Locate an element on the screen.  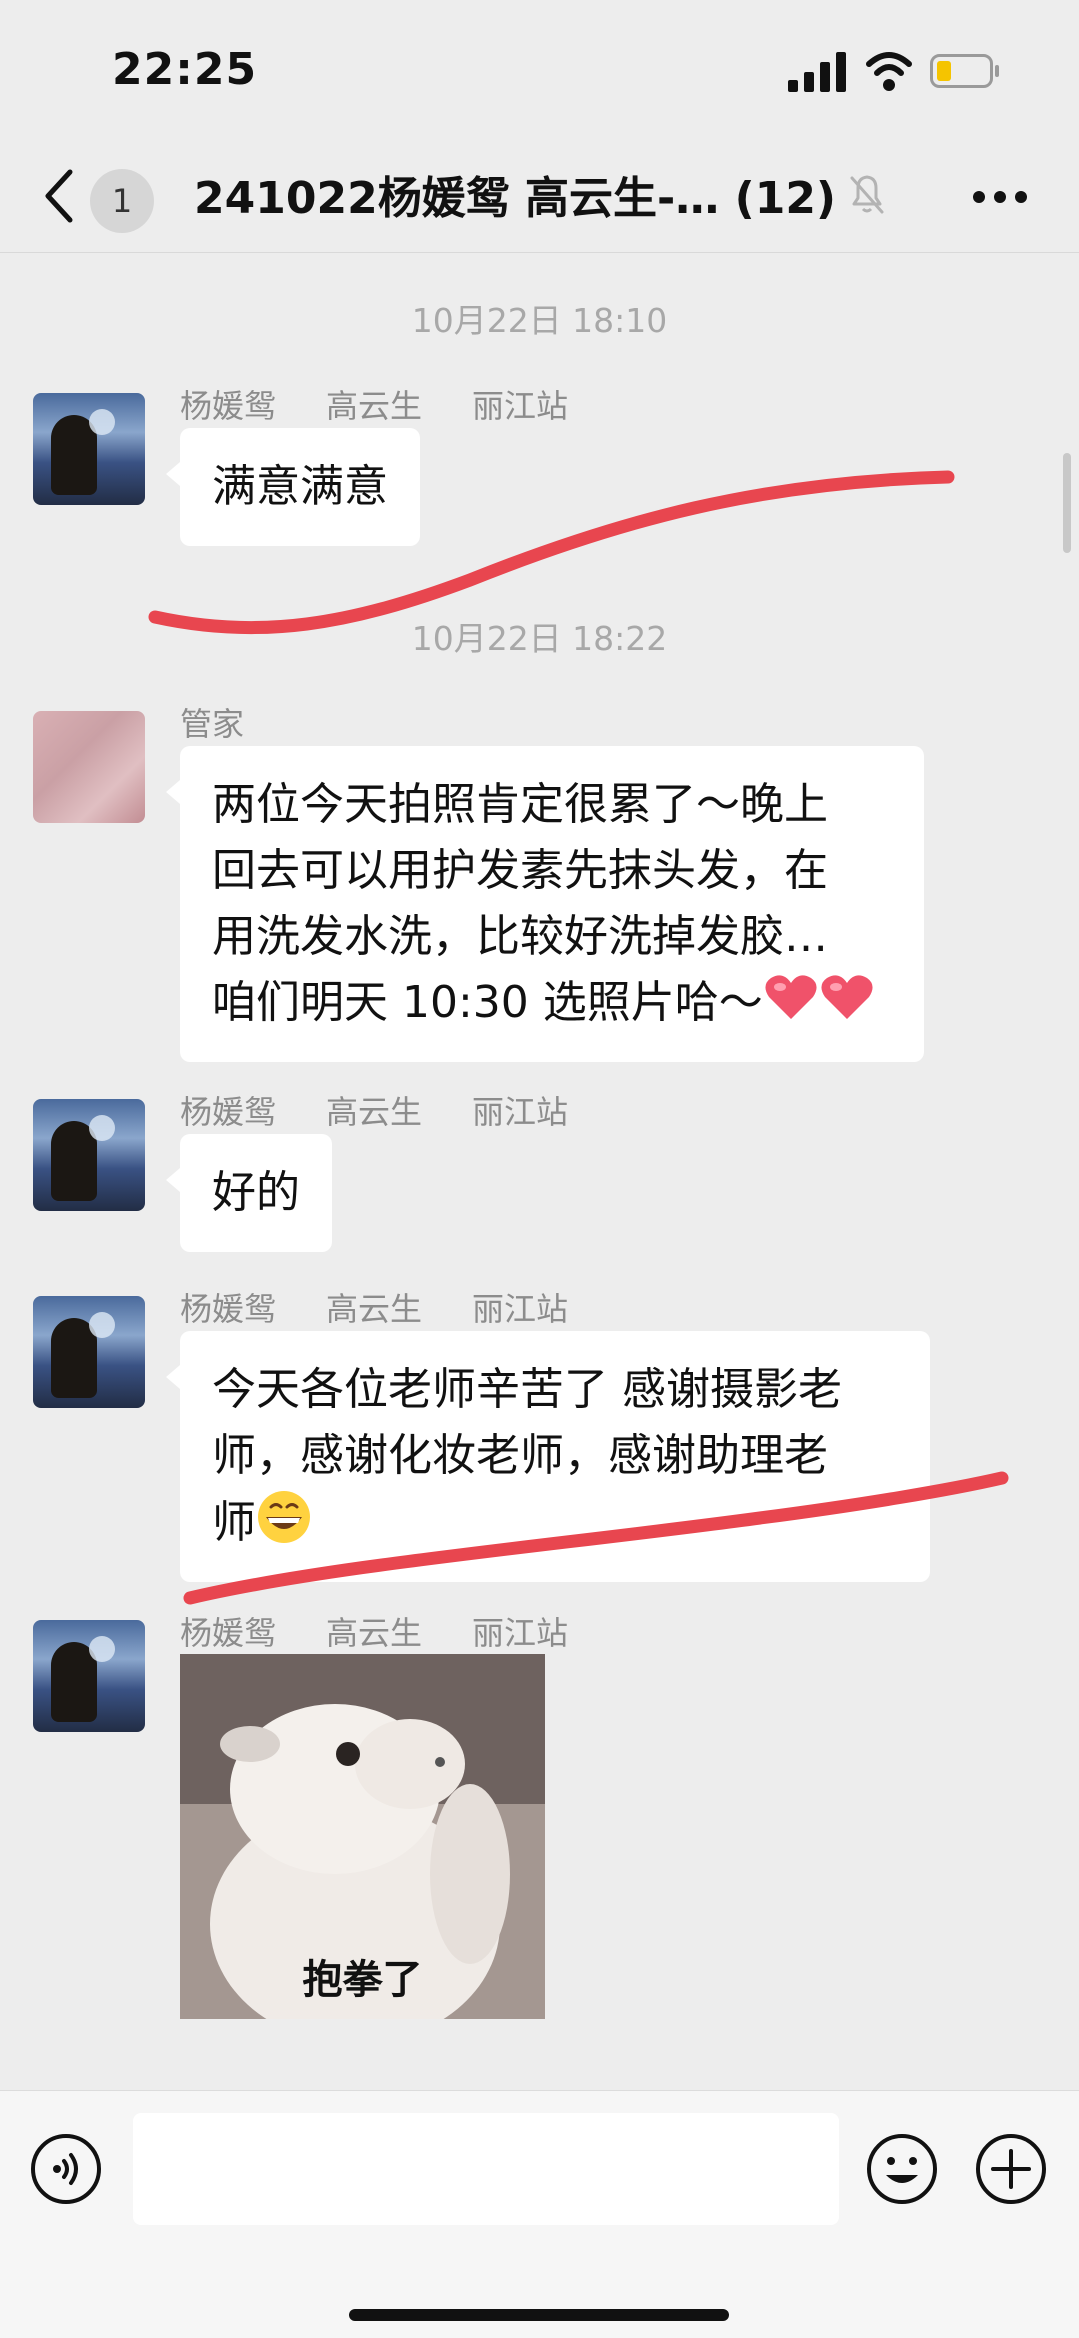
message-bubble: 好的 is located at coordinates (249, 1193).